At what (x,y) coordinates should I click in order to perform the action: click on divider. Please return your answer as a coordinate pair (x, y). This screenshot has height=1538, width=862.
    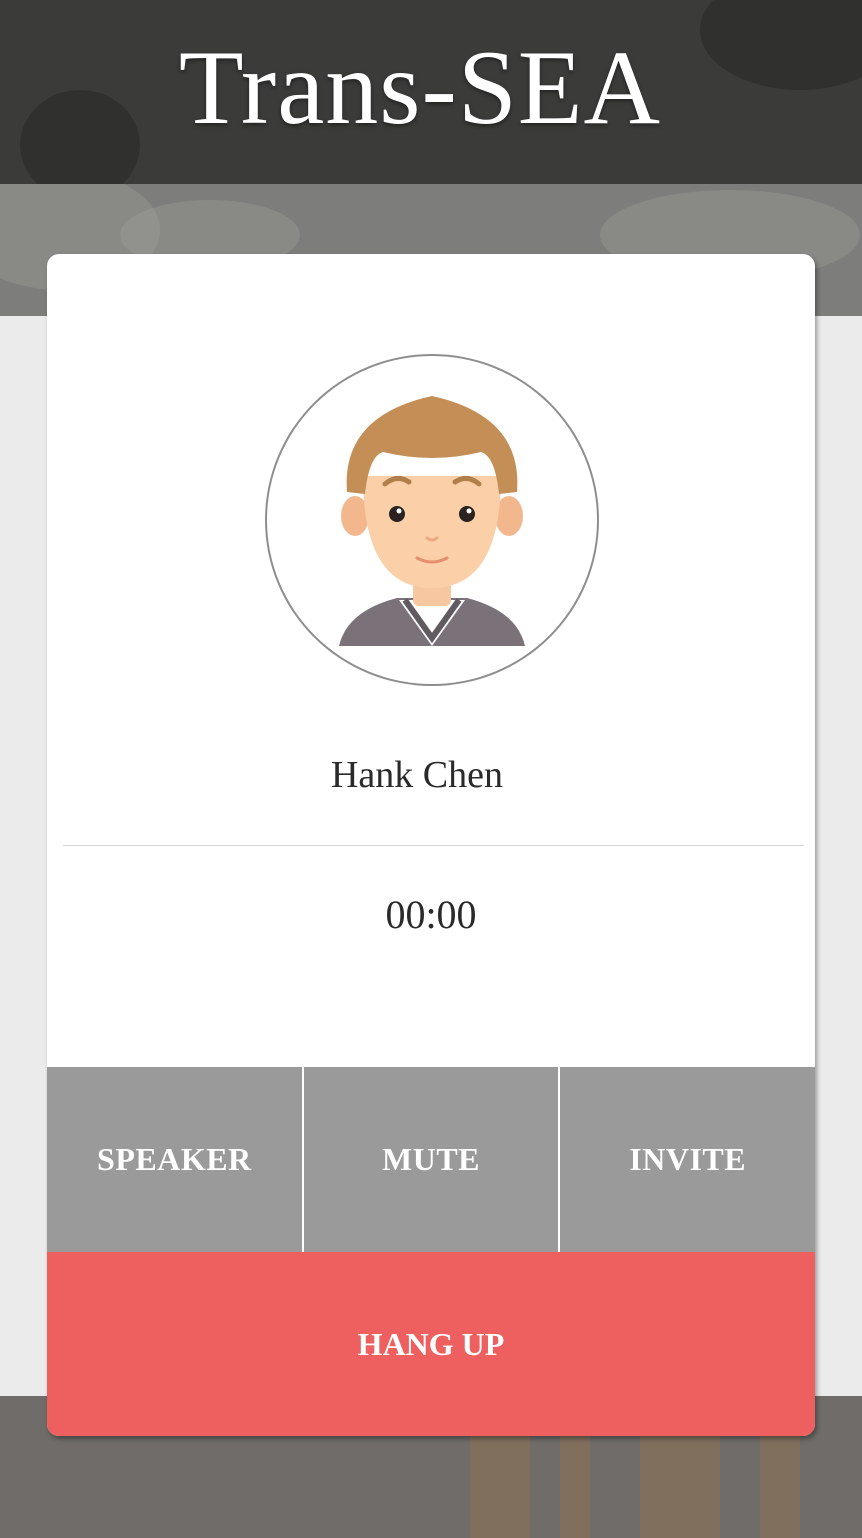
    Looking at the image, I should click on (433, 845).